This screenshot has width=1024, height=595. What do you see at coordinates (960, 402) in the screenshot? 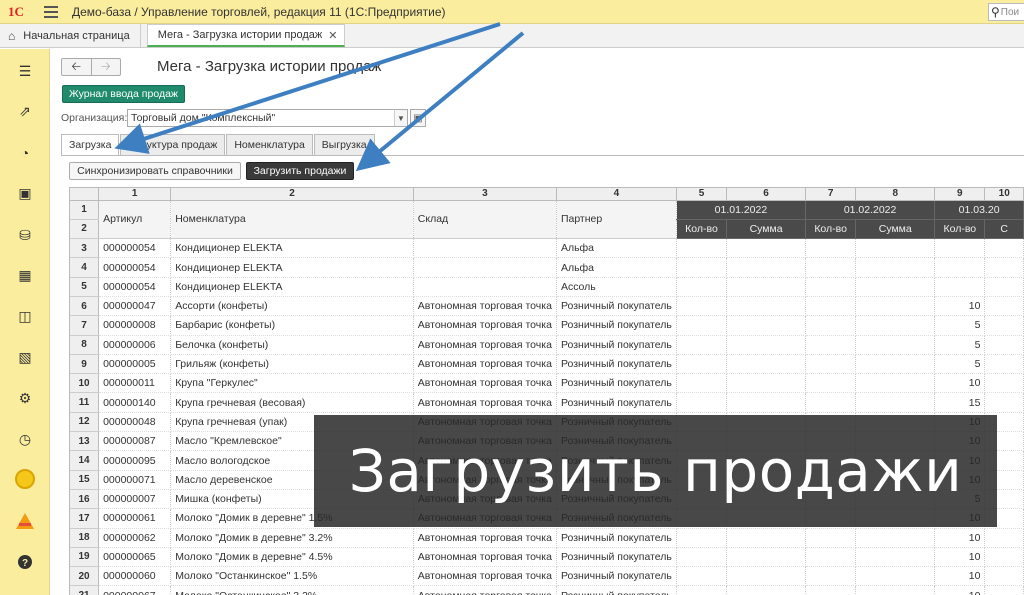
I see `quantity-cell: 15` at bounding box center [960, 402].